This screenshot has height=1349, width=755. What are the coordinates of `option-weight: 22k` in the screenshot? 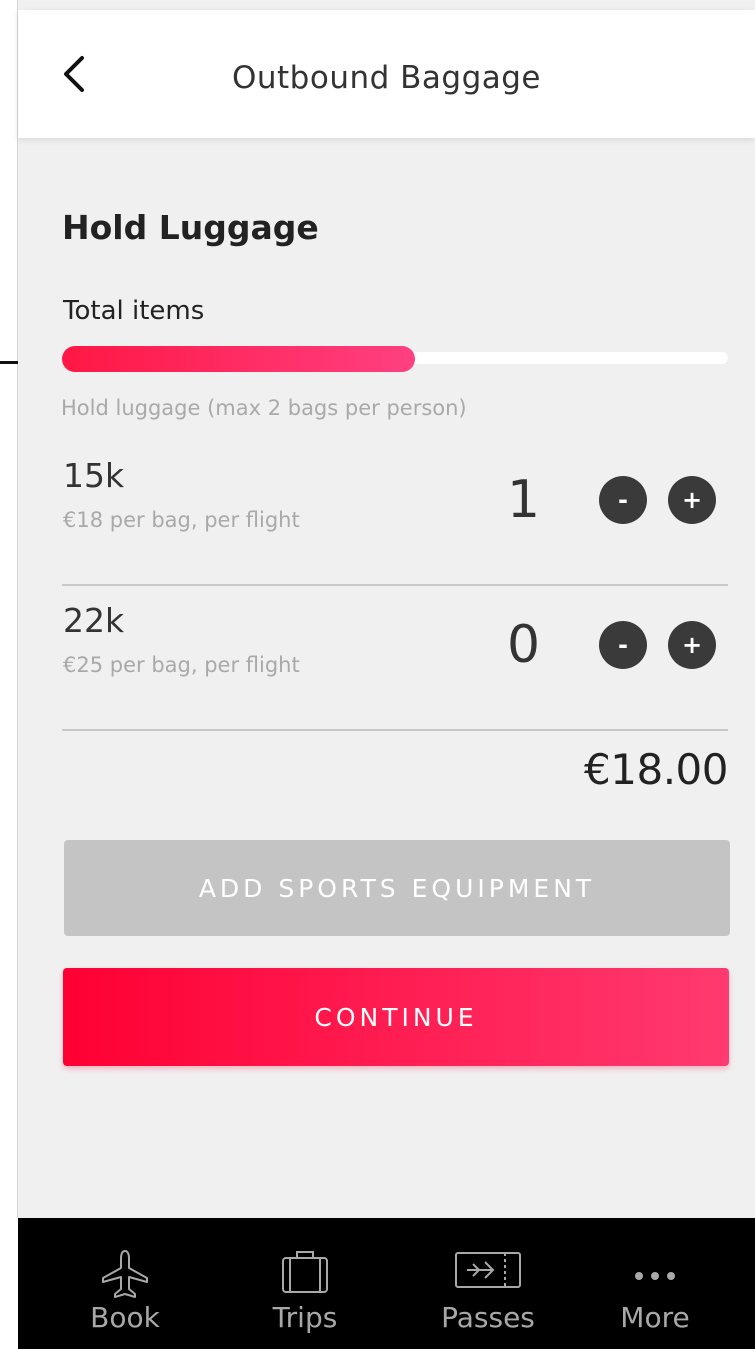 It's located at (94, 620).